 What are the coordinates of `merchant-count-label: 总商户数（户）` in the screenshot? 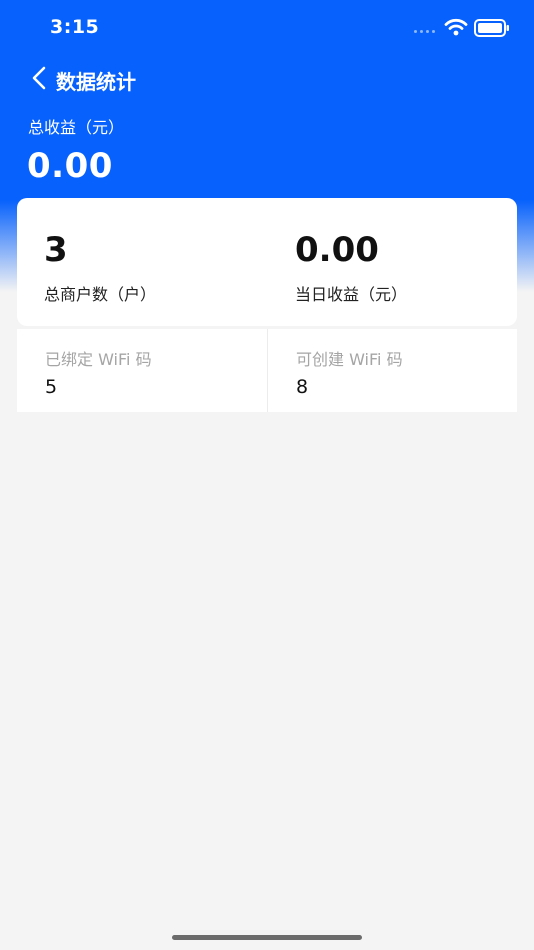 It's located at (100, 294).